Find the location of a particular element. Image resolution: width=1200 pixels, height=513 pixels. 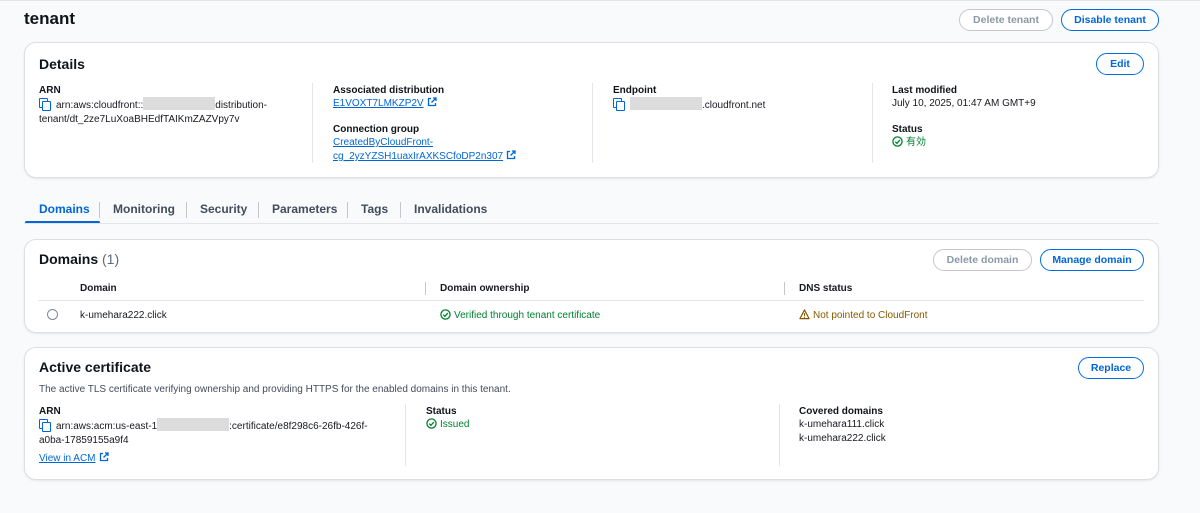

status-value: 有効 is located at coordinates (909, 143).